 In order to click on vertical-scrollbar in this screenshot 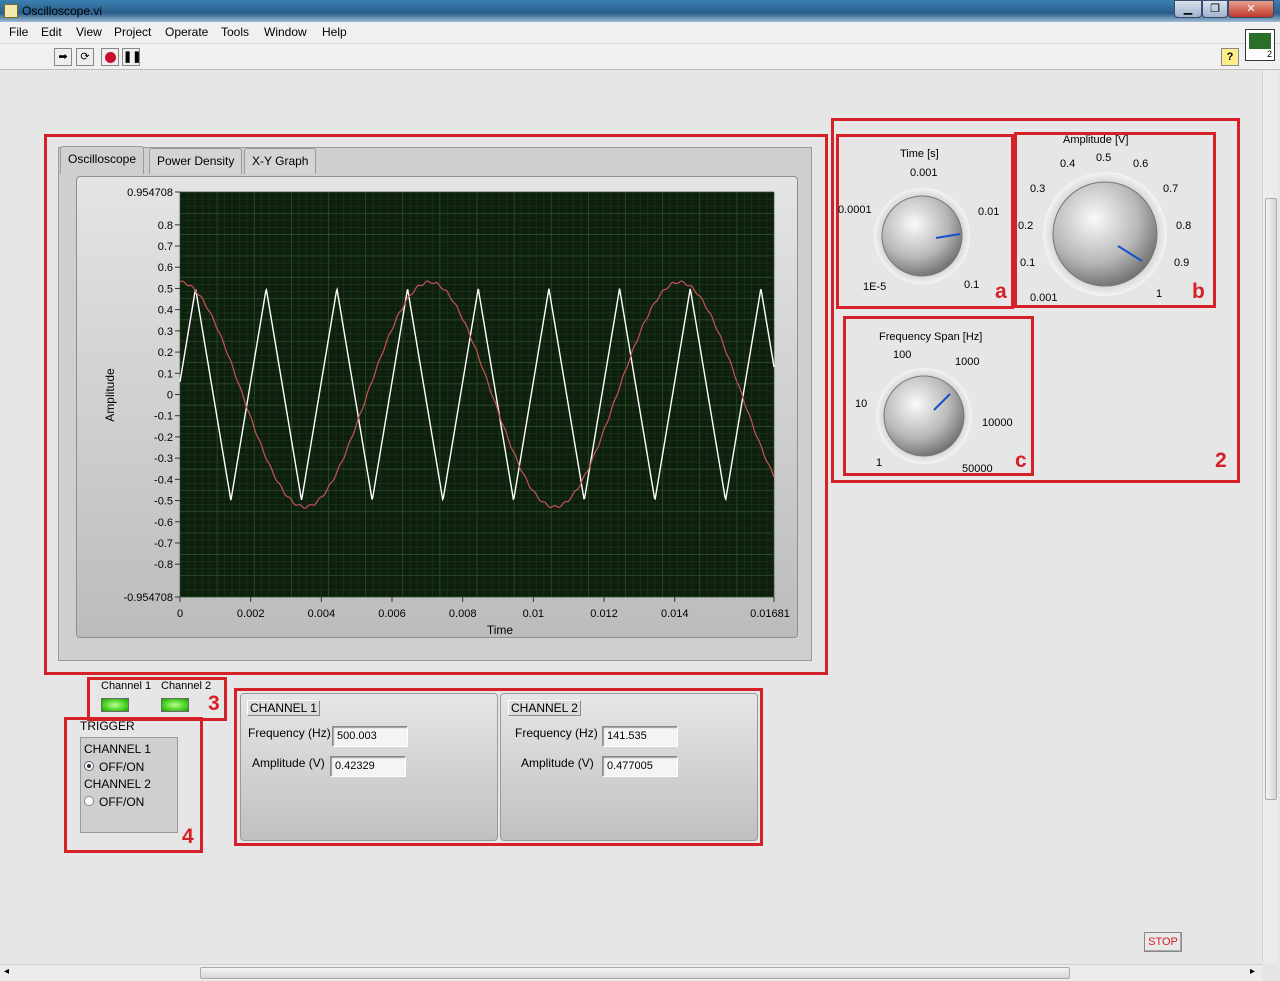, I will do `click(1270, 516)`.